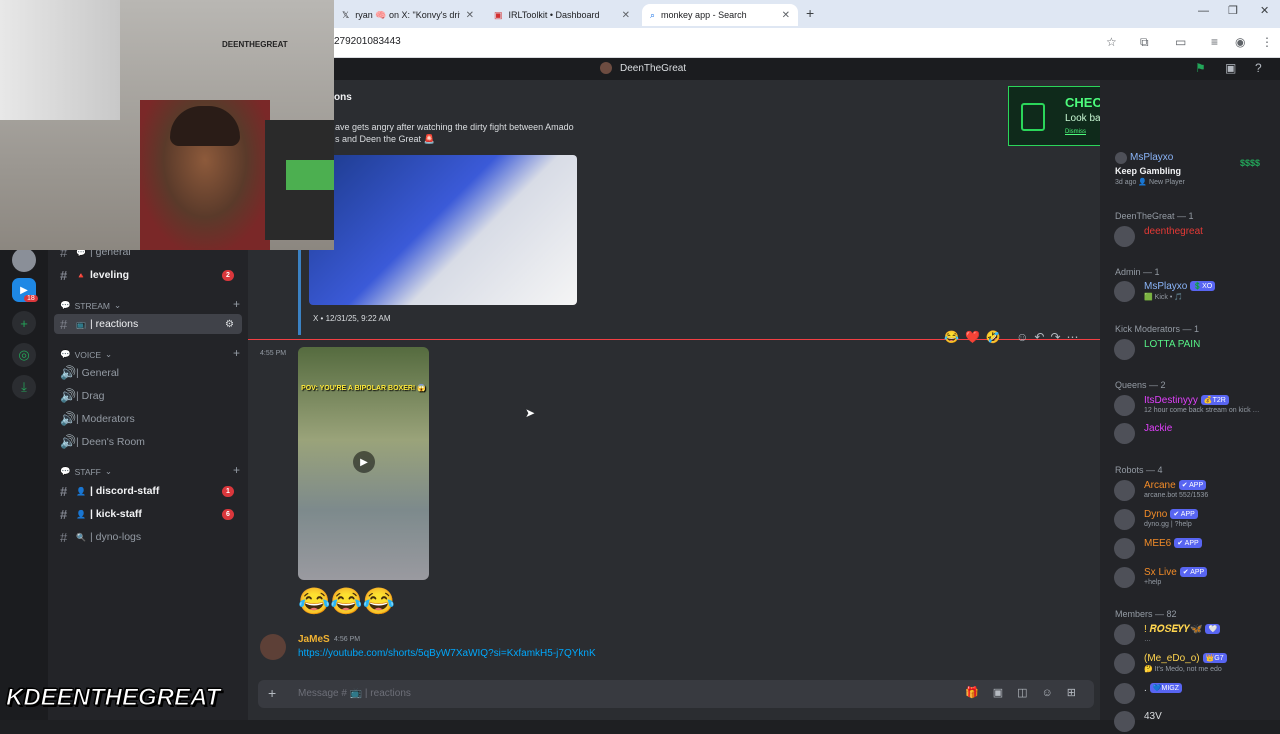 This screenshot has width=1280, height=734. What do you see at coordinates (1137, 272) in the screenshot?
I see `member-group-header: Admin — 1` at bounding box center [1137, 272].